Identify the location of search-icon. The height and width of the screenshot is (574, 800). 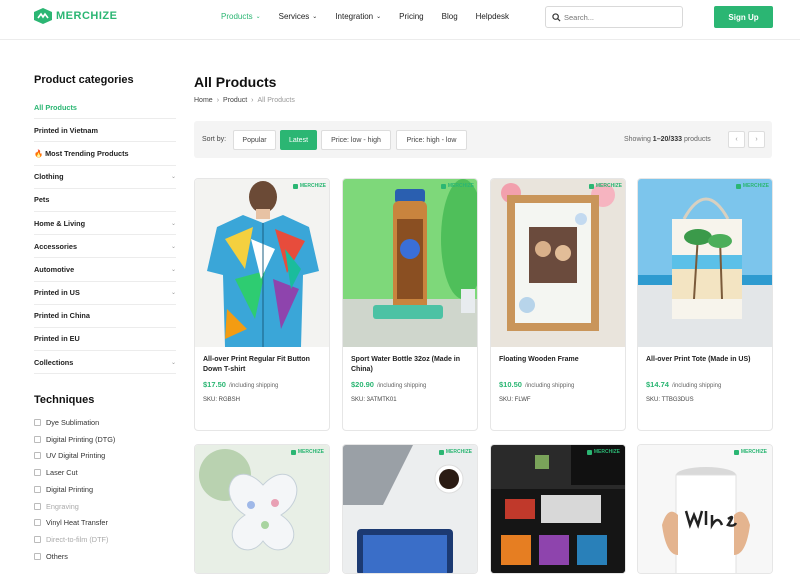
(556, 17).